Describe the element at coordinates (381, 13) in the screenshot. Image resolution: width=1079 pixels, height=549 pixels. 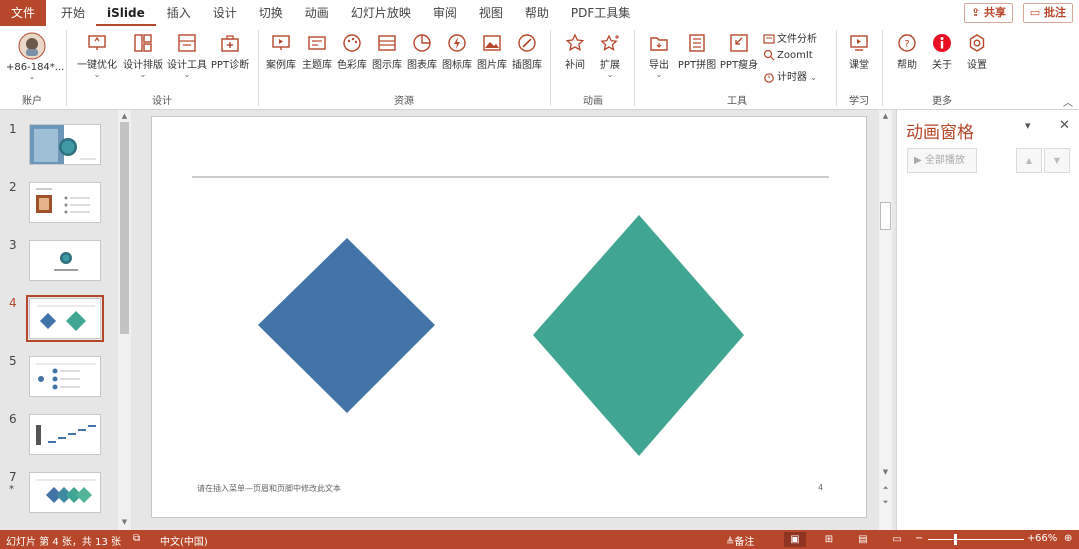
I see `tab-slideshow: 幻灯片放映` at that location.